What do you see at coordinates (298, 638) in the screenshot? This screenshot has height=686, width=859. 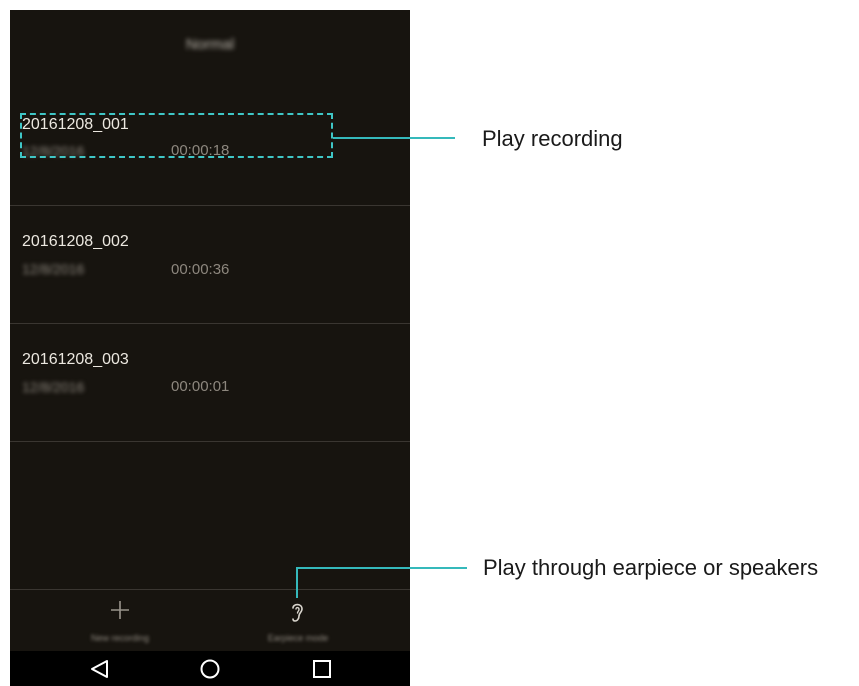 I see `earpiece-mode-label: Earpiece mode` at bounding box center [298, 638].